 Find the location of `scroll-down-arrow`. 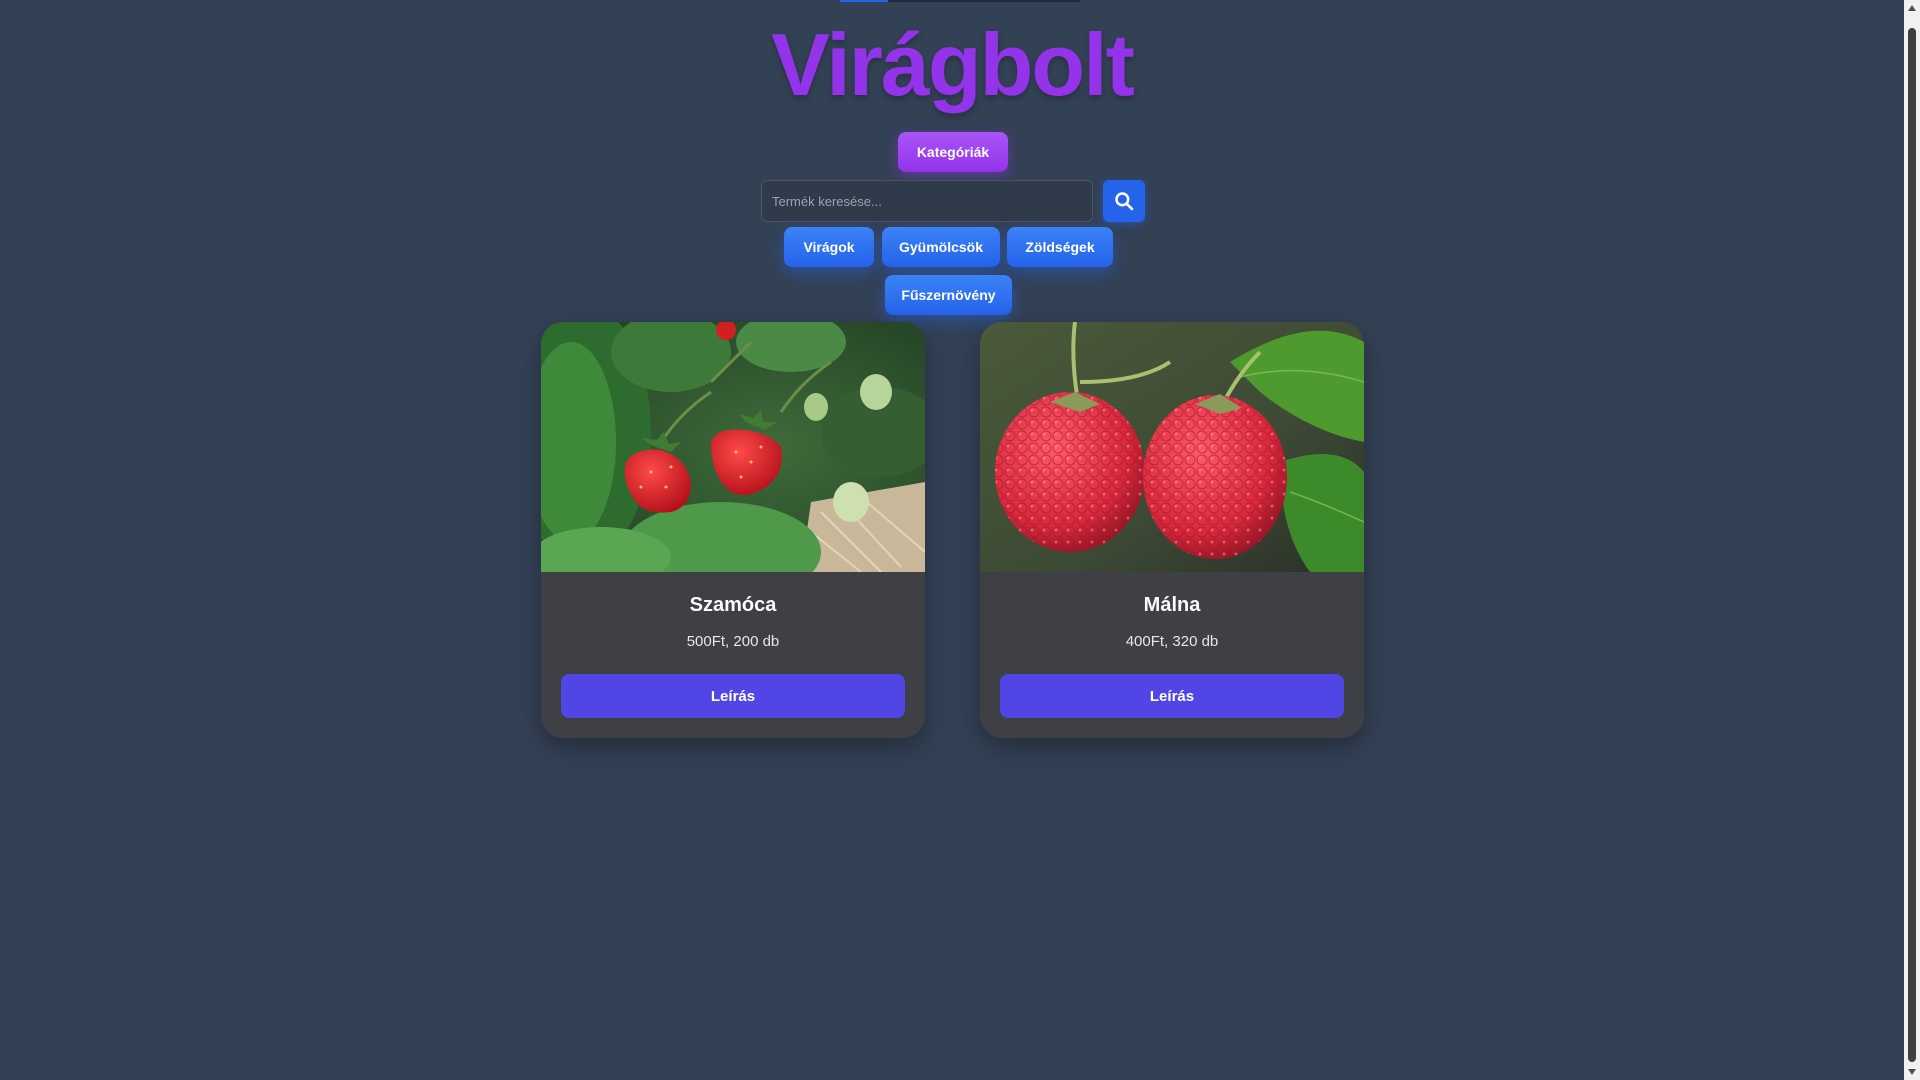

scroll-down-arrow is located at coordinates (1912, 1072).